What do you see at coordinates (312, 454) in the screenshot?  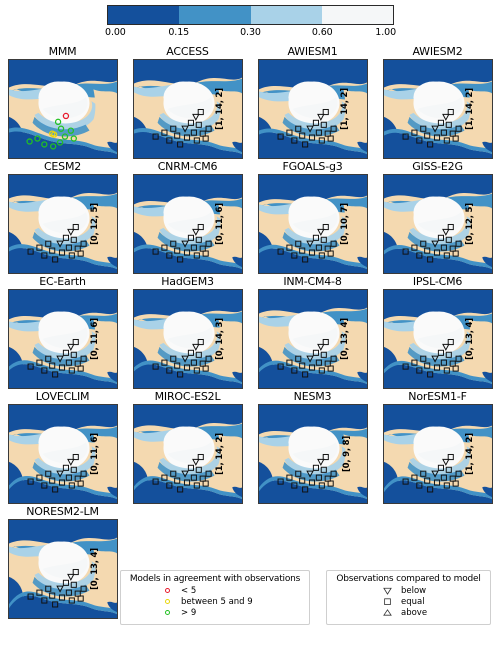 I see `panel-map-nesm3: [0, 9, 8]` at bounding box center [312, 454].